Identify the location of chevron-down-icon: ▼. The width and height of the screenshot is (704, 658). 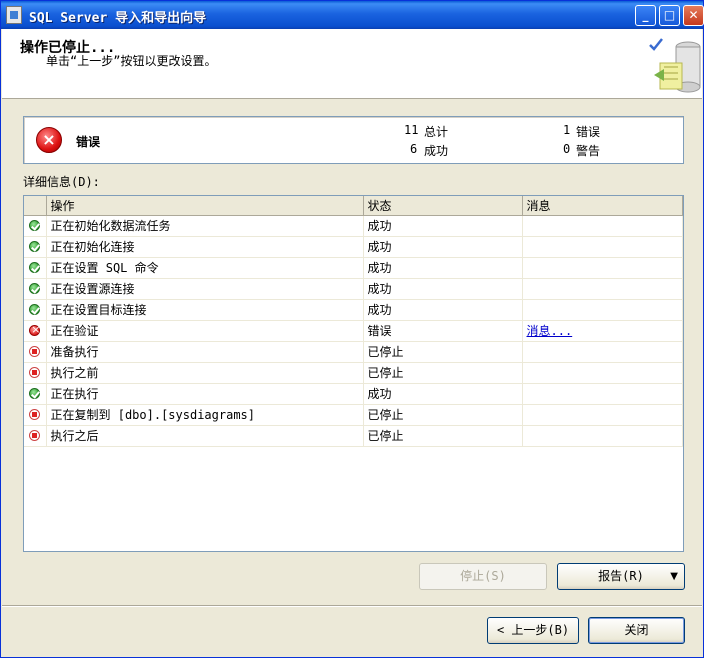
(674, 576).